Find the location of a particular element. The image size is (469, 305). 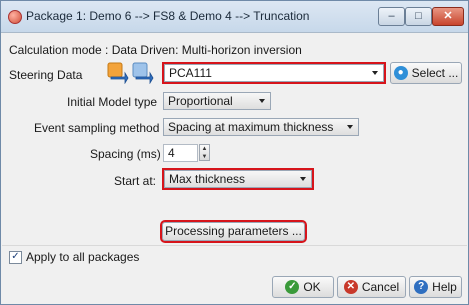

event-sampling-value: Spacing at maximum thickness is located at coordinates (251, 127).